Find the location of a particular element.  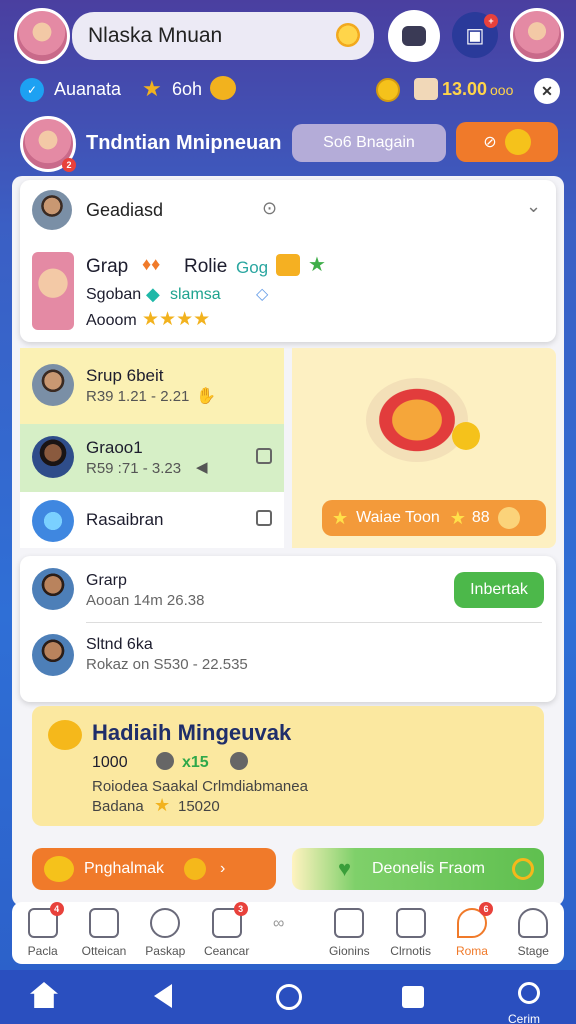

back-icon is located at coordinates (163, 996).